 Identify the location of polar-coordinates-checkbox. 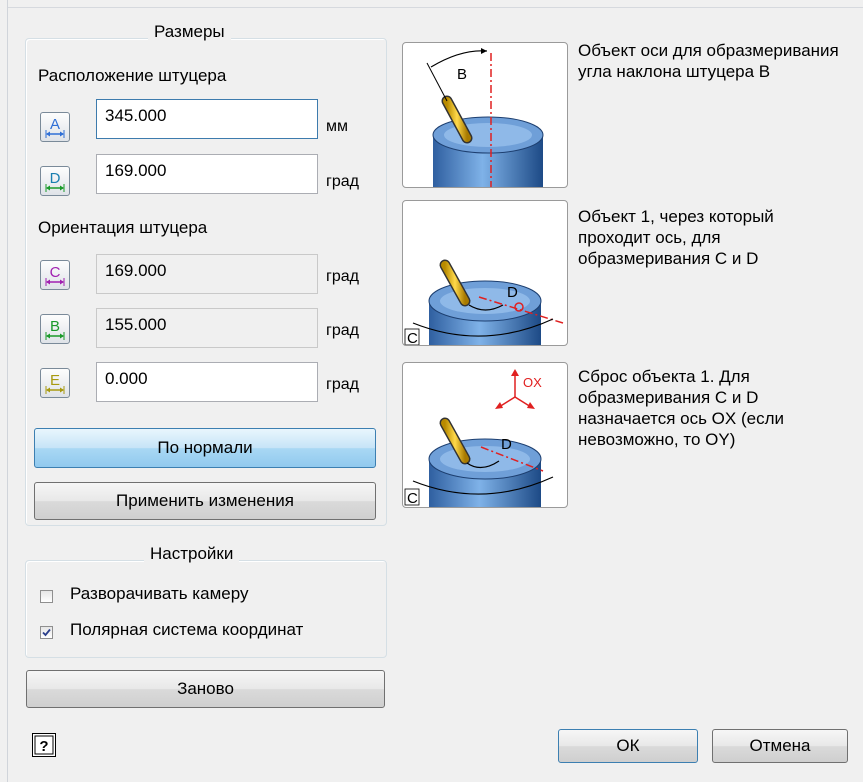
(46, 632).